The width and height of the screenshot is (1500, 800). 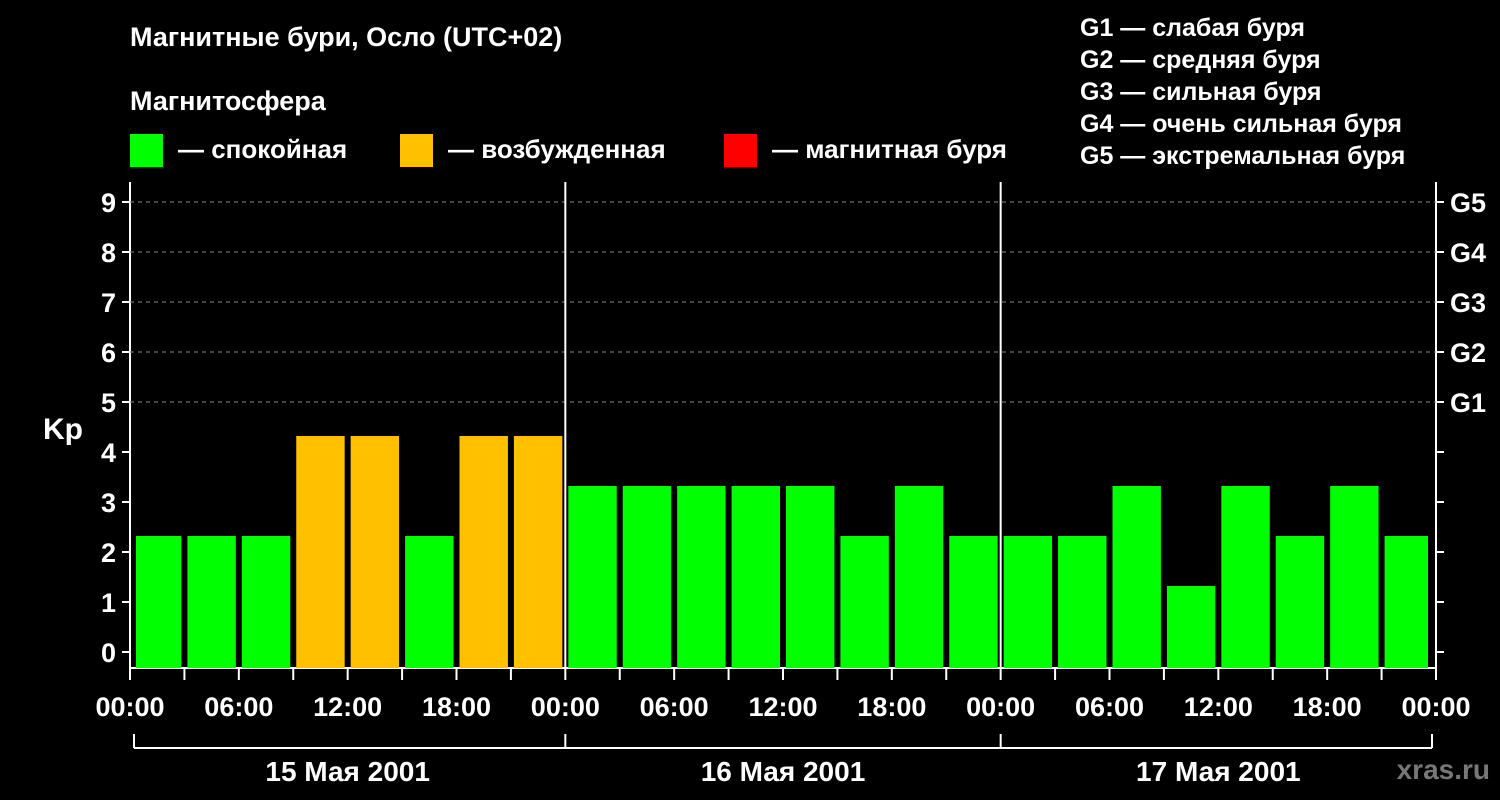 What do you see at coordinates (108, 453) in the screenshot?
I see `y-tick-label: 4` at bounding box center [108, 453].